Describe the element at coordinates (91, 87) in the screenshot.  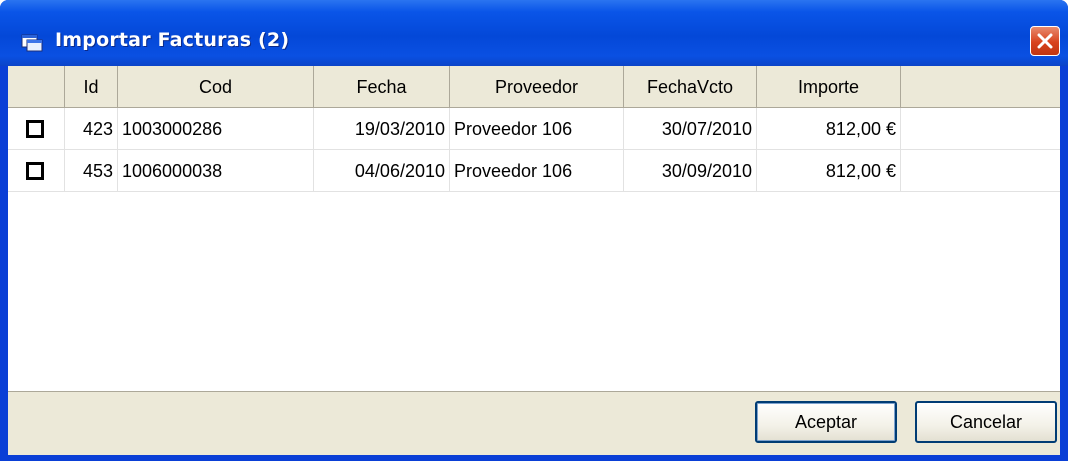
I see `column-header-id: Id` at that location.